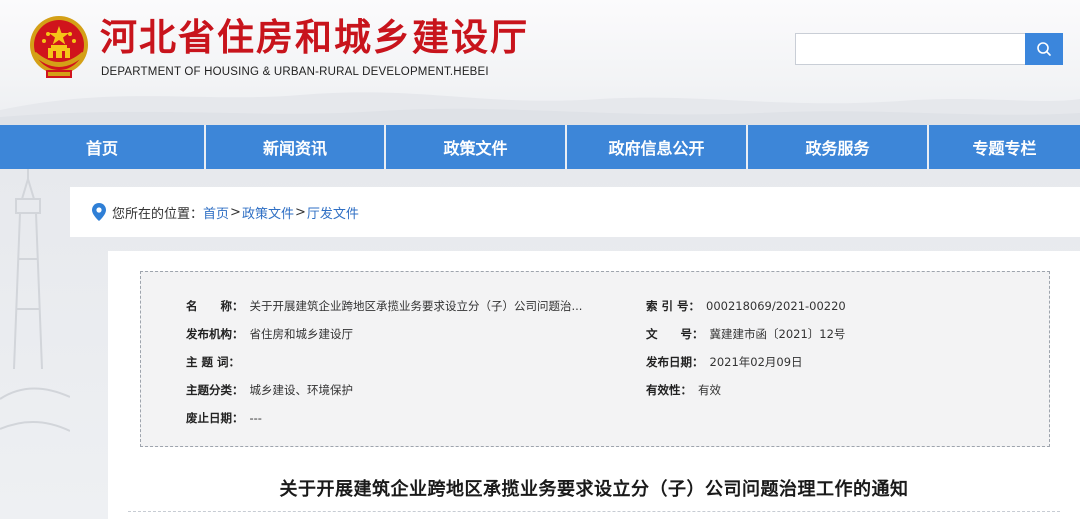 This screenshot has height=519, width=1080. I want to click on meta-index-value: 000218069/2021-00220, so click(776, 306).